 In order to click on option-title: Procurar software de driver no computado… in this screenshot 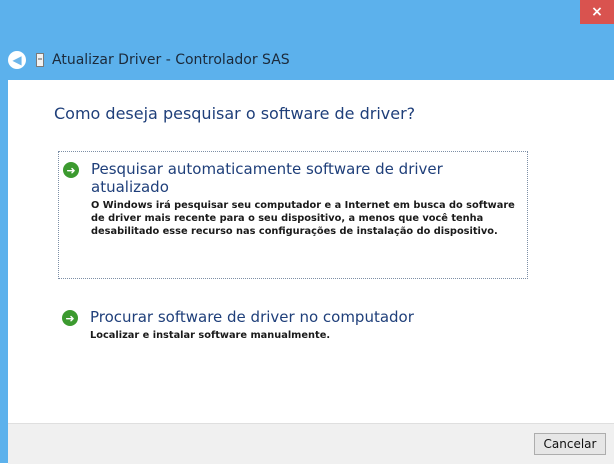, I will do `click(252, 317)`.